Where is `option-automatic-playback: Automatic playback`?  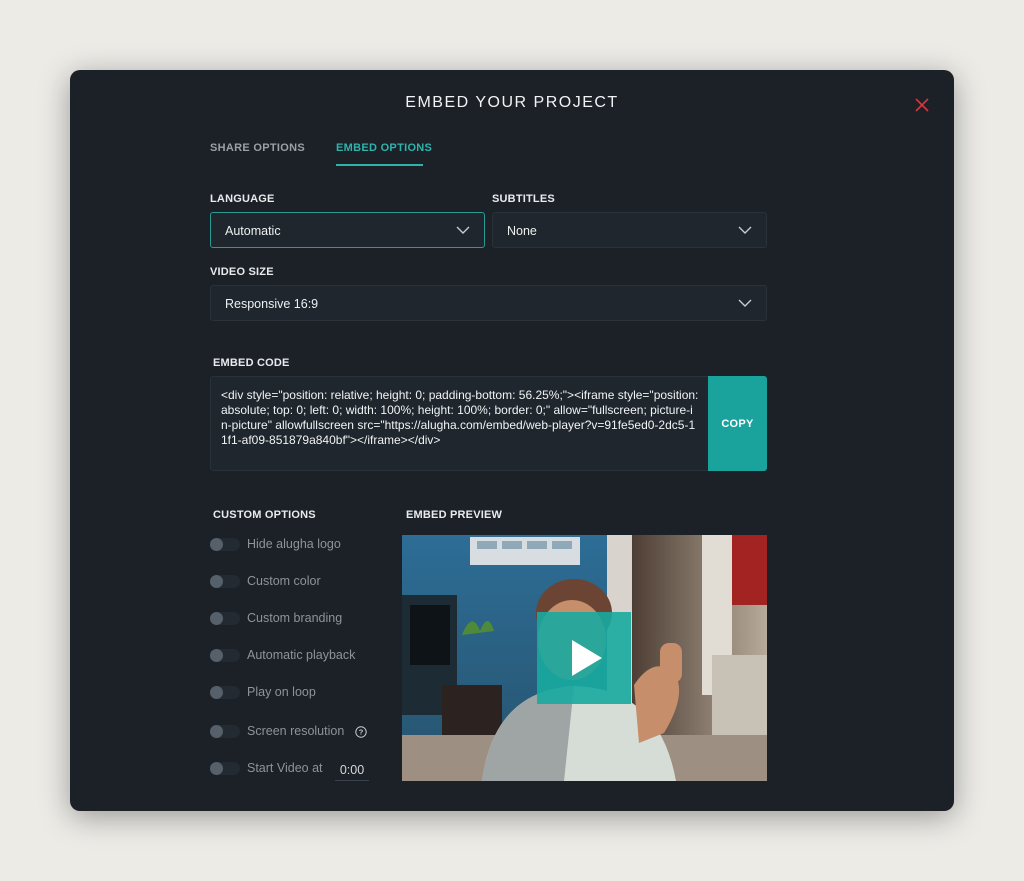 option-automatic-playback: Automatic playback is located at coordinates (305, 656).